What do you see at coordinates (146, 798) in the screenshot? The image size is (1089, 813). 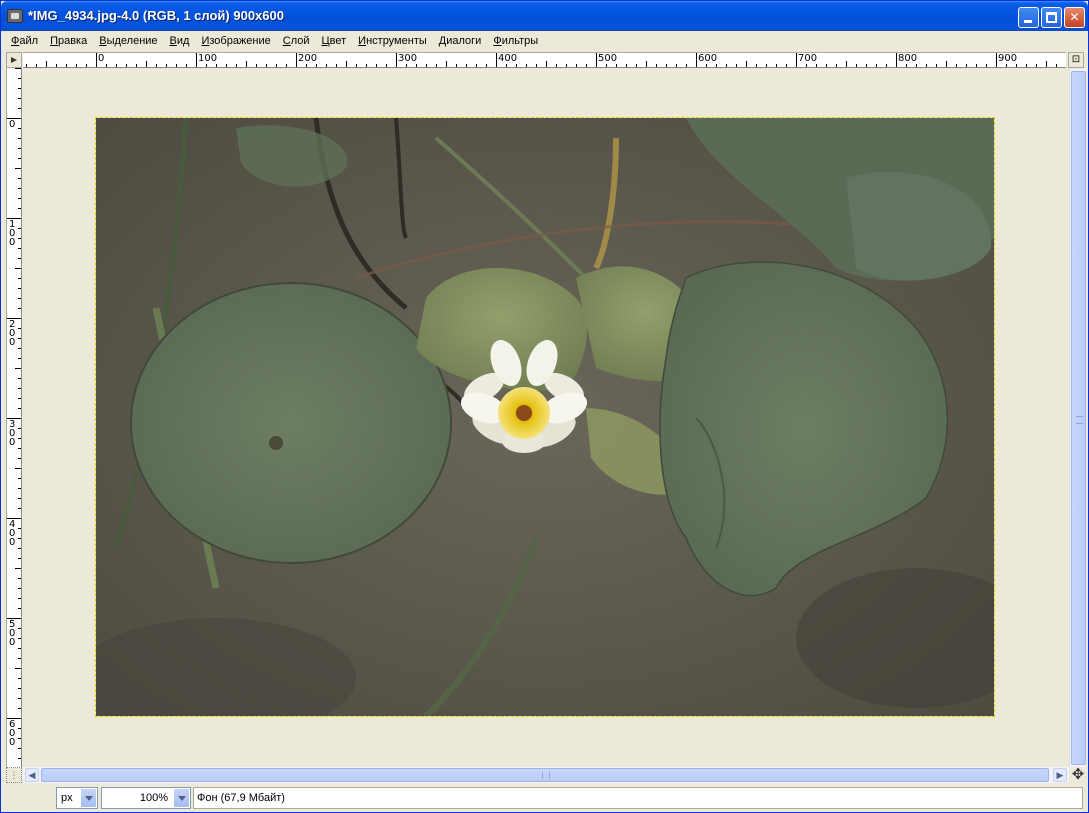 I see `zoom-selector: 100%` at bounding box center [146, 798].